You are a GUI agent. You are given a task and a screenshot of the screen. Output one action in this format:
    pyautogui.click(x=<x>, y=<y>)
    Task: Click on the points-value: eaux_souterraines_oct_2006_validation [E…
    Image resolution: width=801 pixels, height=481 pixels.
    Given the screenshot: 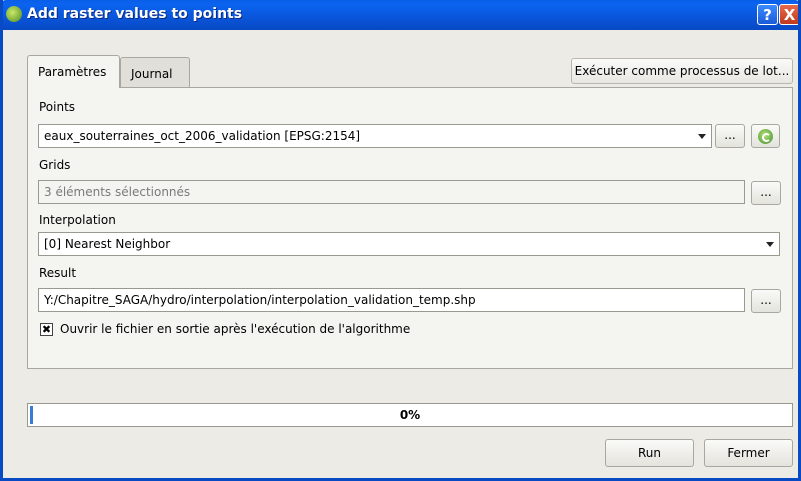 What is the action you would take?
    pyautogui.click(x=202, y=136)
    